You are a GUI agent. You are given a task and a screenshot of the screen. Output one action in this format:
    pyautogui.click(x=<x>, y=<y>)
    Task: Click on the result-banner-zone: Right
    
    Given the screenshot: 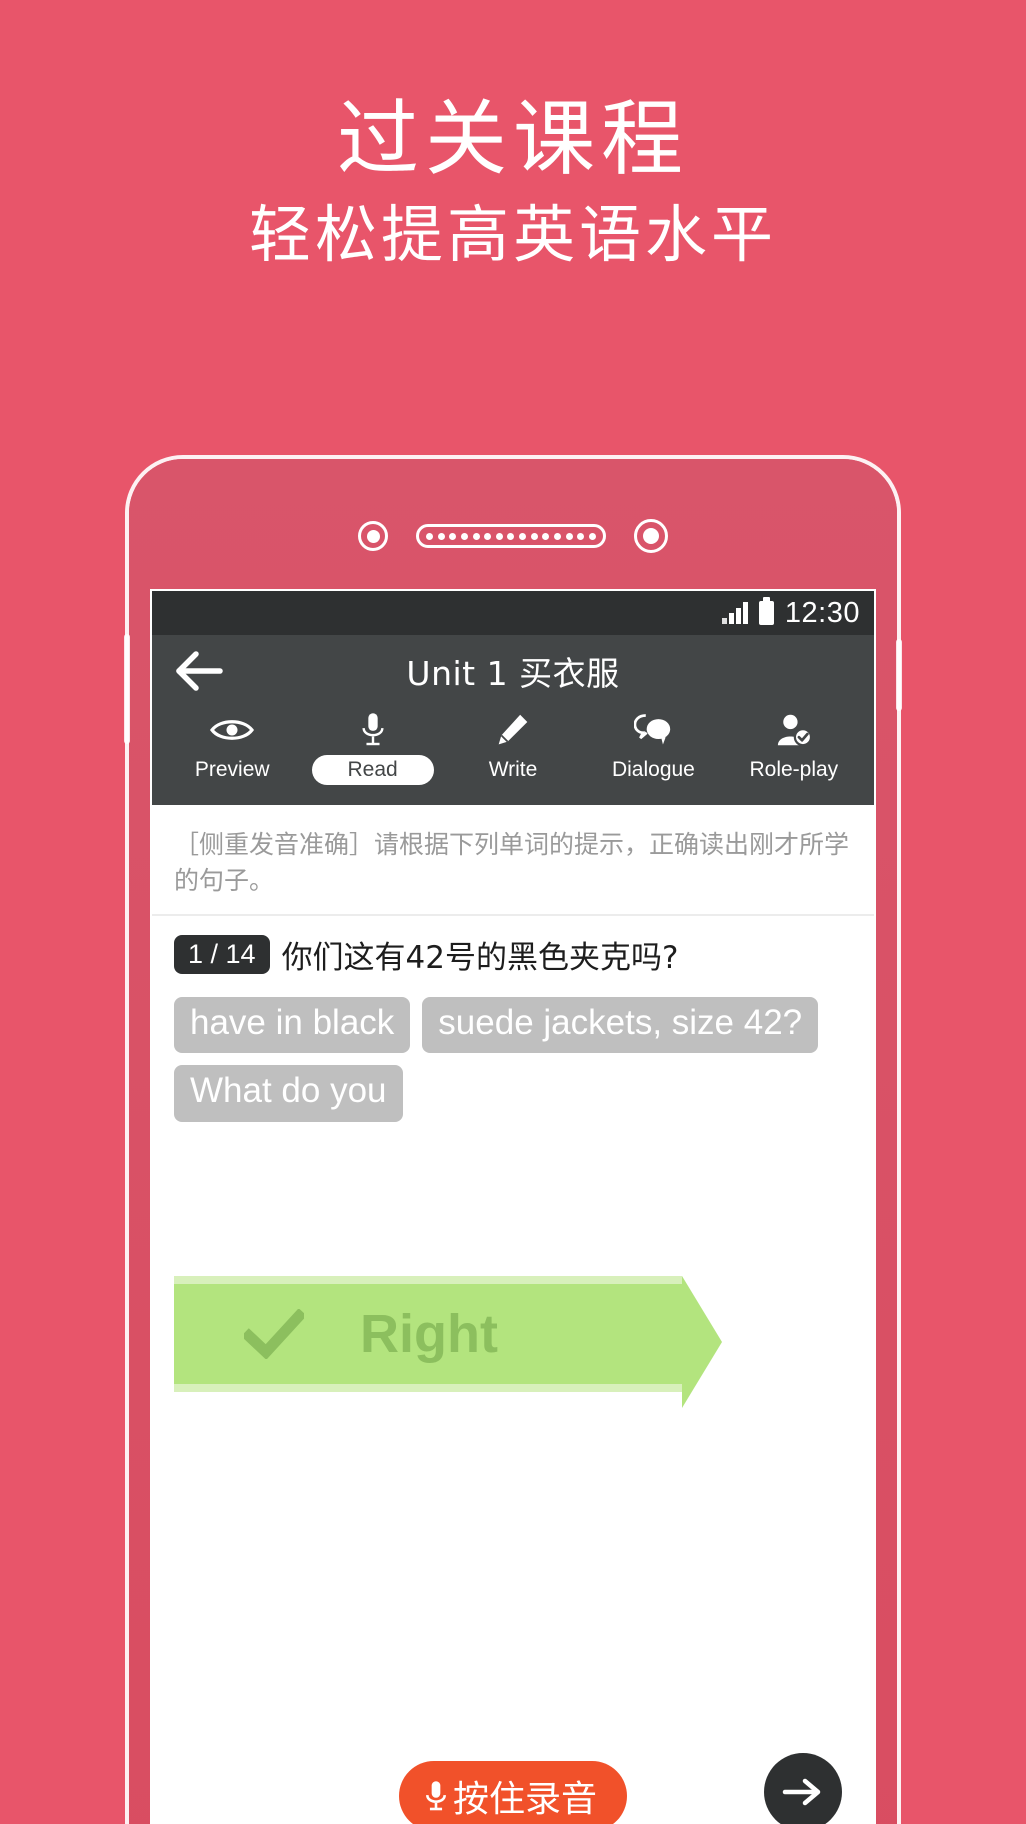 What is the action you would take?
    pyautogui.click(x=513, y=1341)
    